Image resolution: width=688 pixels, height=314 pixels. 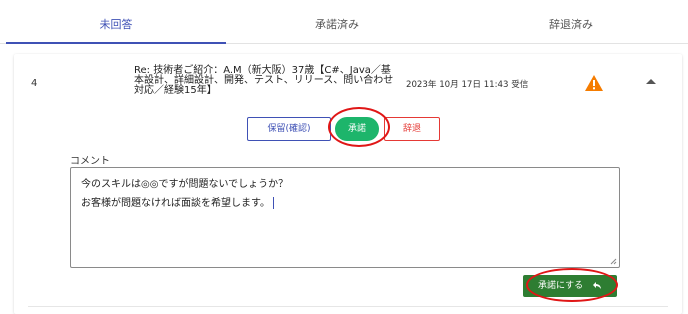 What do you see at coordinates (467, 85) in the screenshot?
I see `received-timestamp: 2023年 10月 17日 11:43 受信` at bounding box center [467, 85].